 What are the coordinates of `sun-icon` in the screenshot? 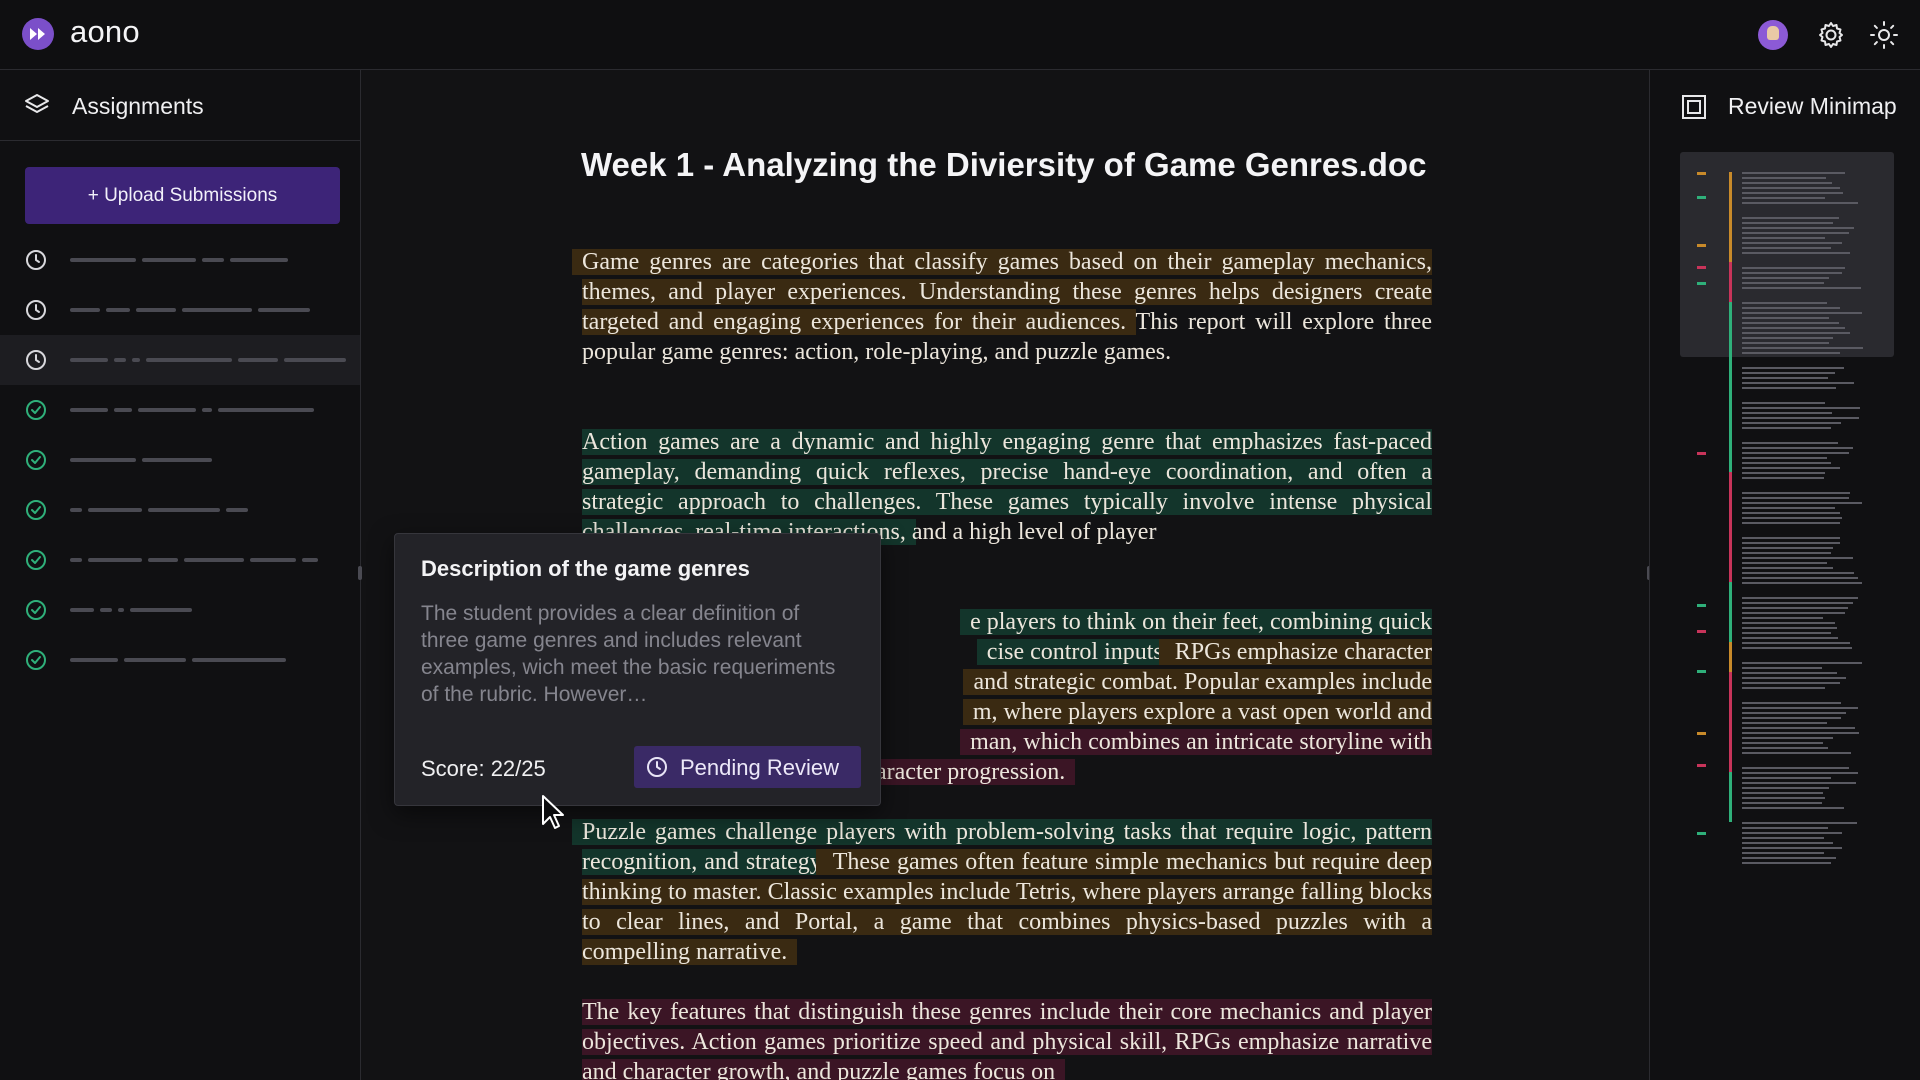 It's located at (1884, 35).